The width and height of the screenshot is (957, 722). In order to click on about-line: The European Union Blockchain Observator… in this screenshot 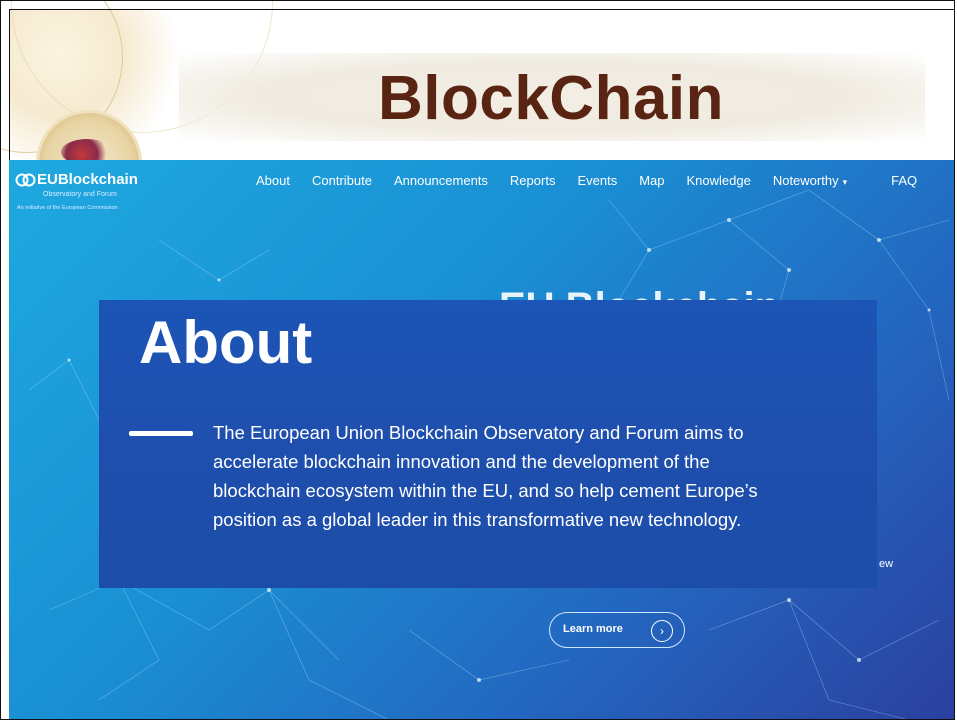, I will do `click(478, 432)`.